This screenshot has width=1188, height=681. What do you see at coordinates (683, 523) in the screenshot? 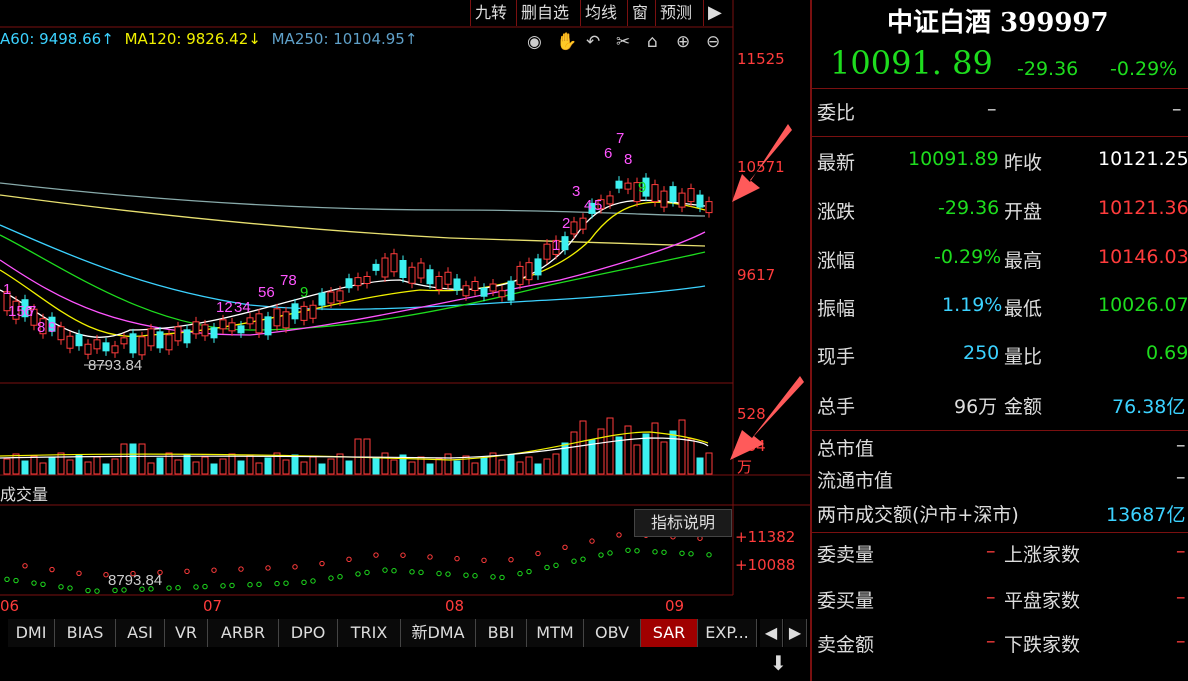
I see `indicator-help-button: 指标说明` at bounding box center [683, 523].